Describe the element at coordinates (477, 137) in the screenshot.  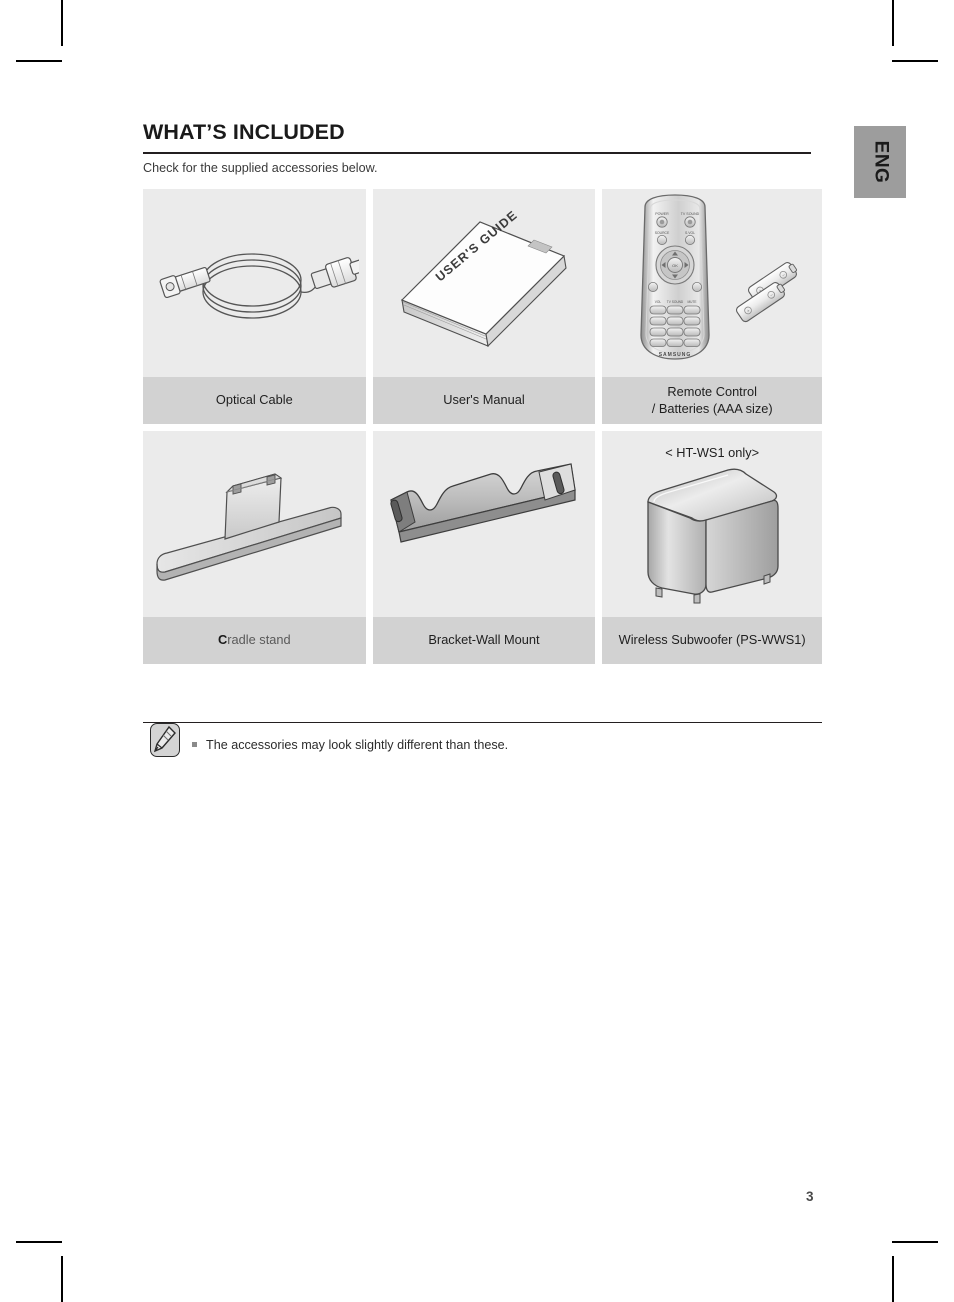
I see `section-heading-block: WHAT’S INCLUDED` at that location.